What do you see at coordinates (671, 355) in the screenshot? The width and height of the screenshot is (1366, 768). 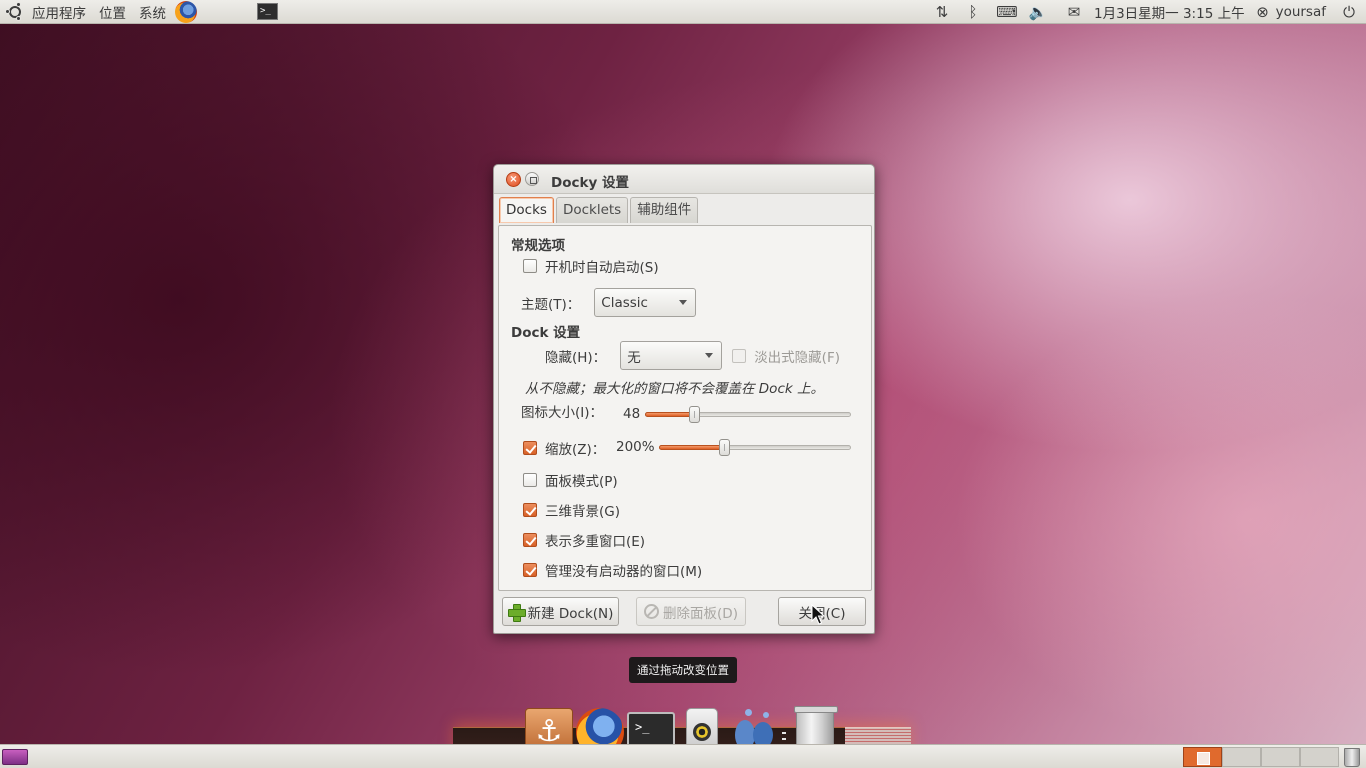 I see `hide-combo: 无` at bounding box center [671, 355].